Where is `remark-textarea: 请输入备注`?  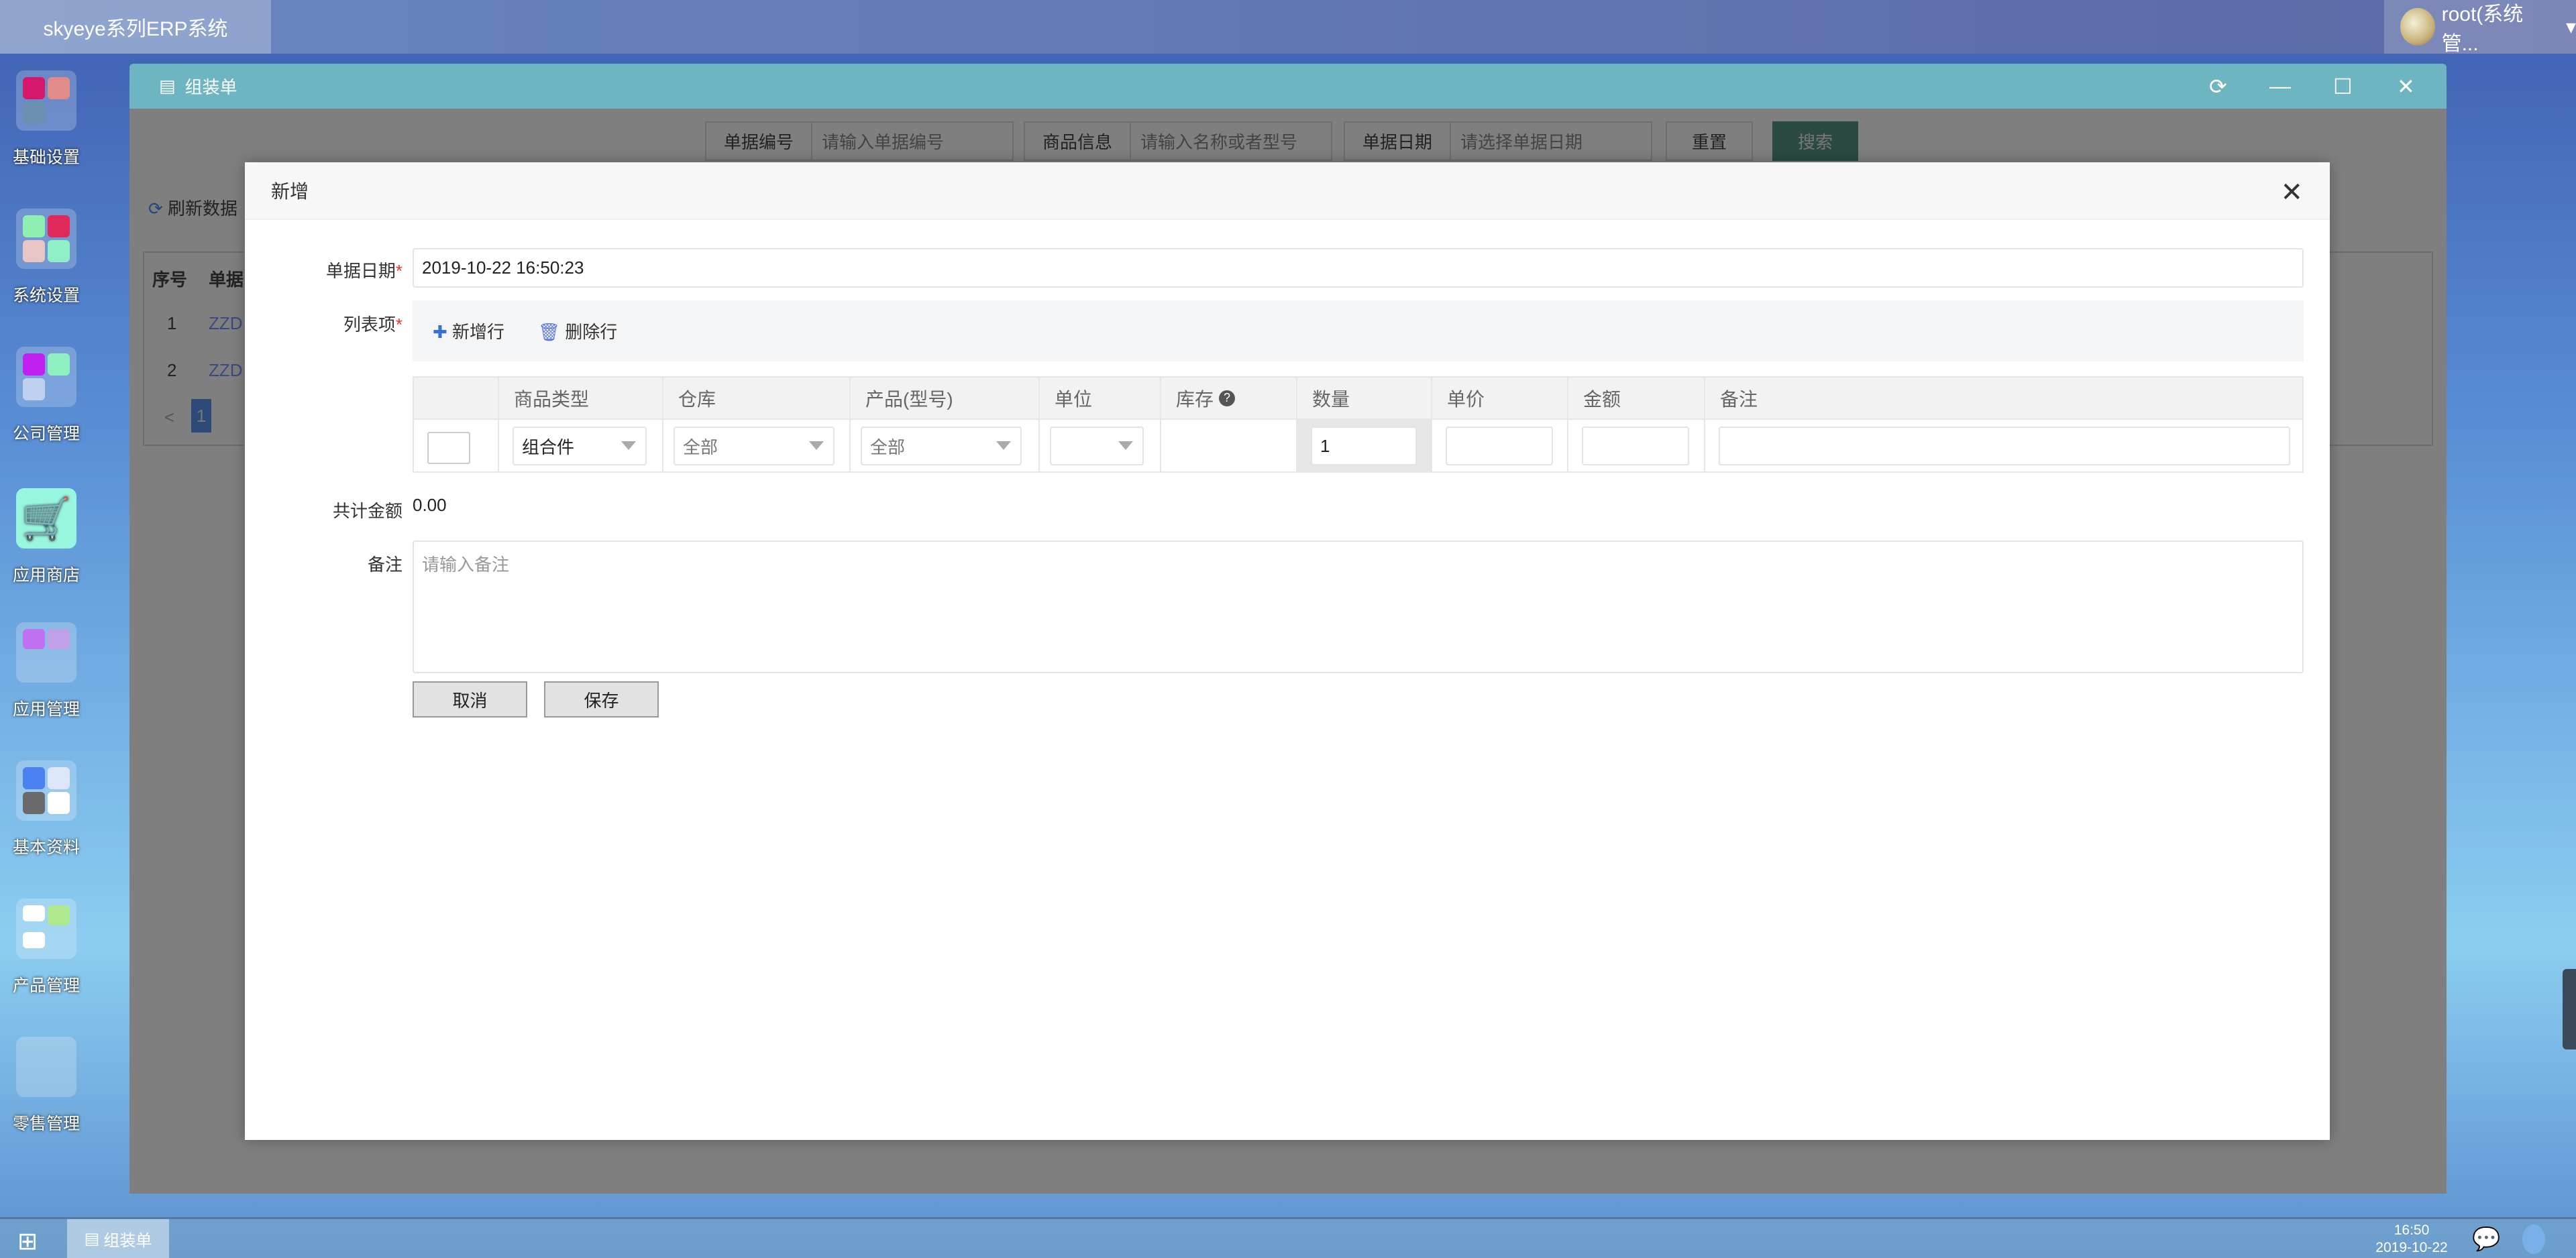 remark-textarea: 请输入备注 is located at coordinates (1358, 606).